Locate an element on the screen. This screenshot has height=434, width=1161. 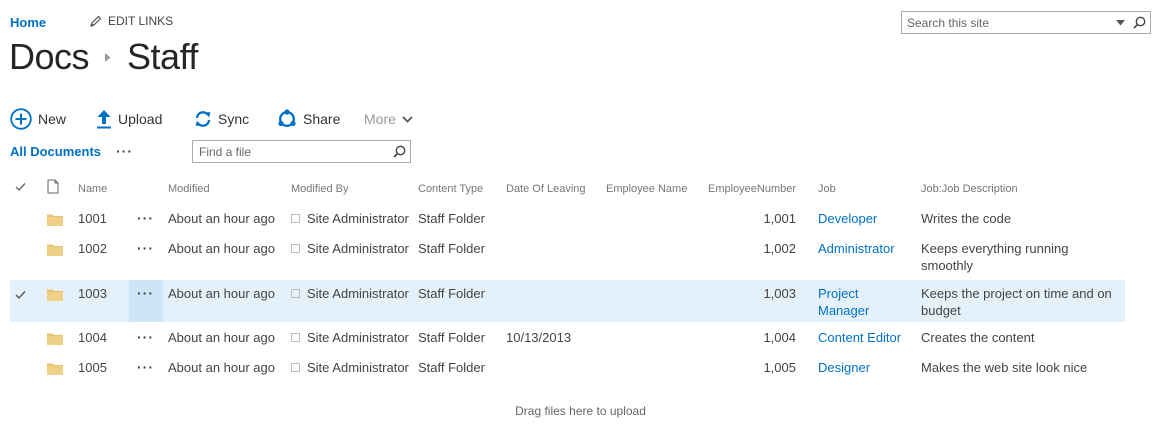
row-name-link: 1003 is located at coordinates (92, 293).